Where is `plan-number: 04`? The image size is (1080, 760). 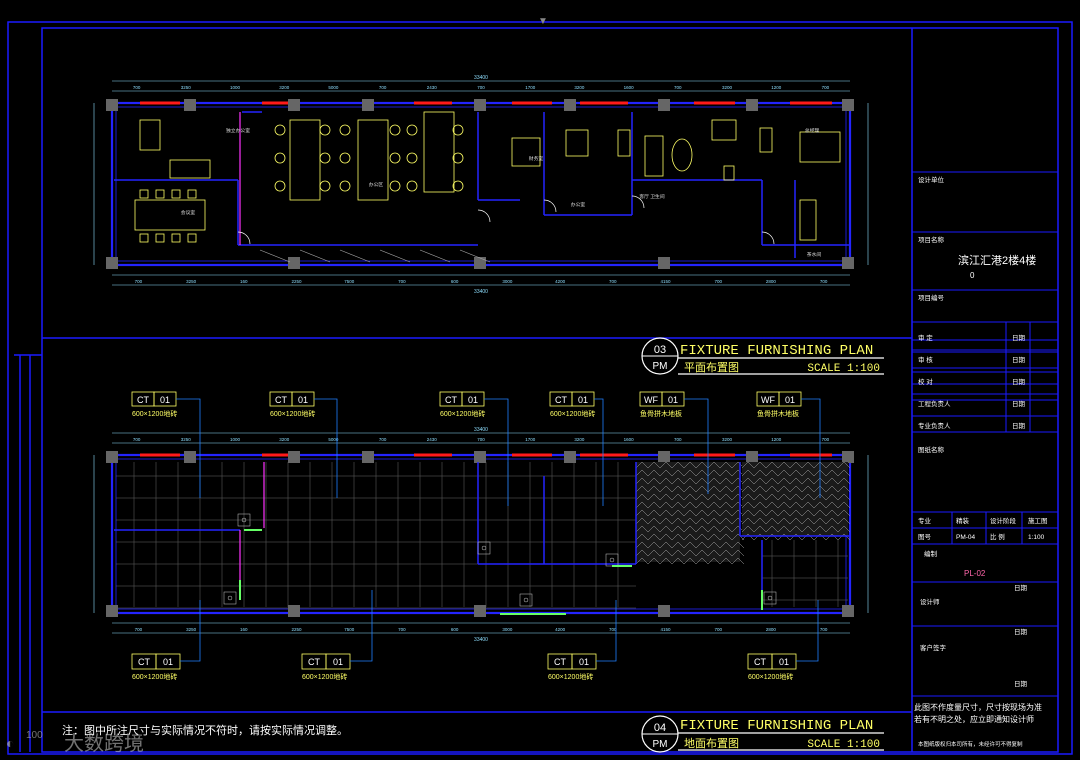
plan-number: 04 is located at coordinates (660, 728).